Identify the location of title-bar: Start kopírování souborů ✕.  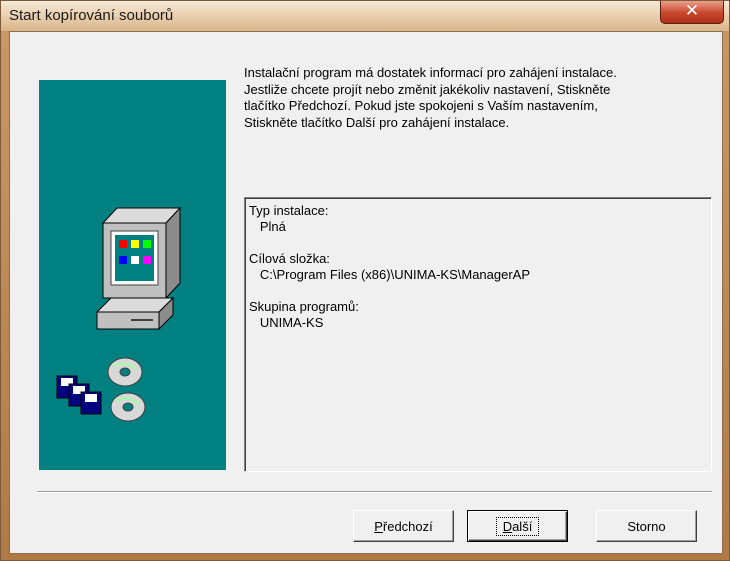
(365, 16).